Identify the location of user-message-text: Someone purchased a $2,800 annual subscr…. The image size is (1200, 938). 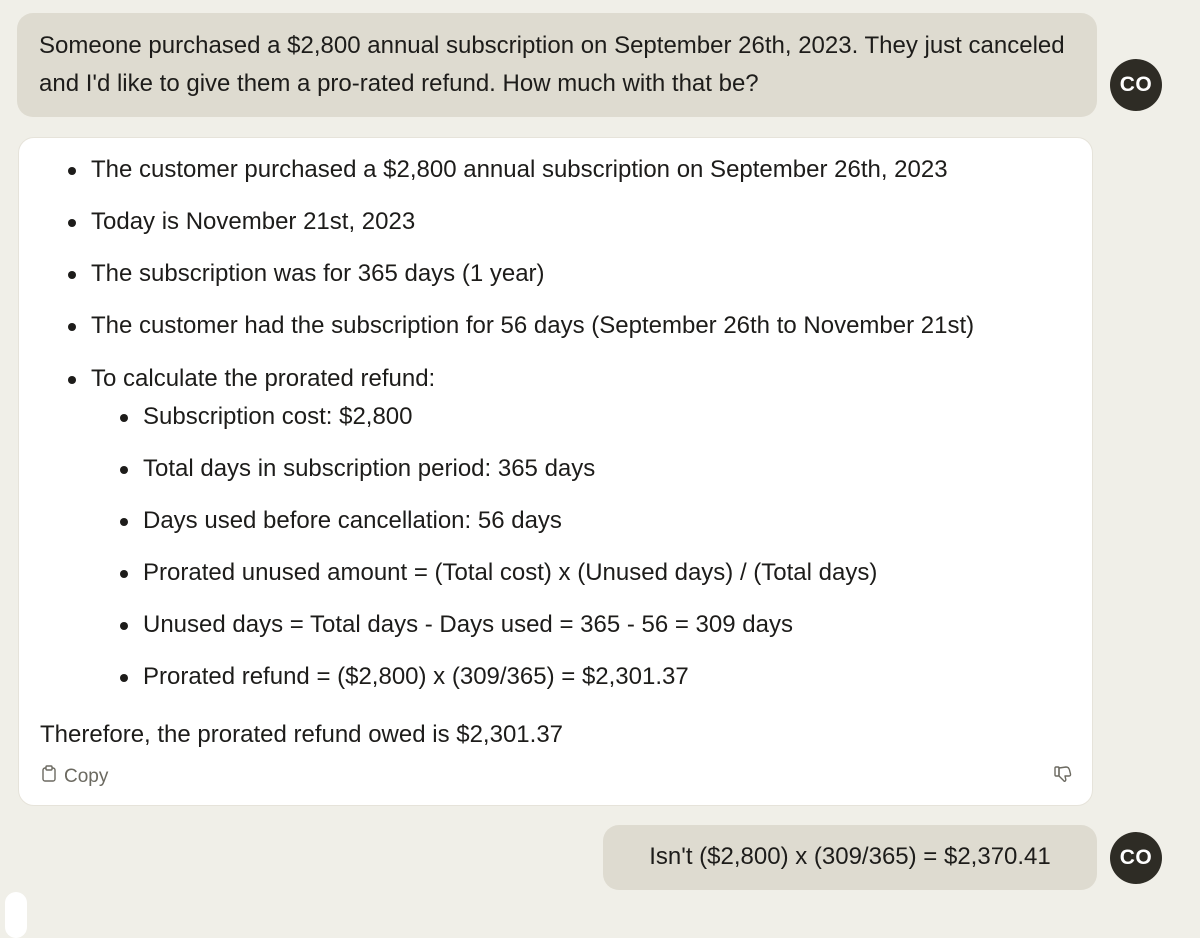
(552, 64).